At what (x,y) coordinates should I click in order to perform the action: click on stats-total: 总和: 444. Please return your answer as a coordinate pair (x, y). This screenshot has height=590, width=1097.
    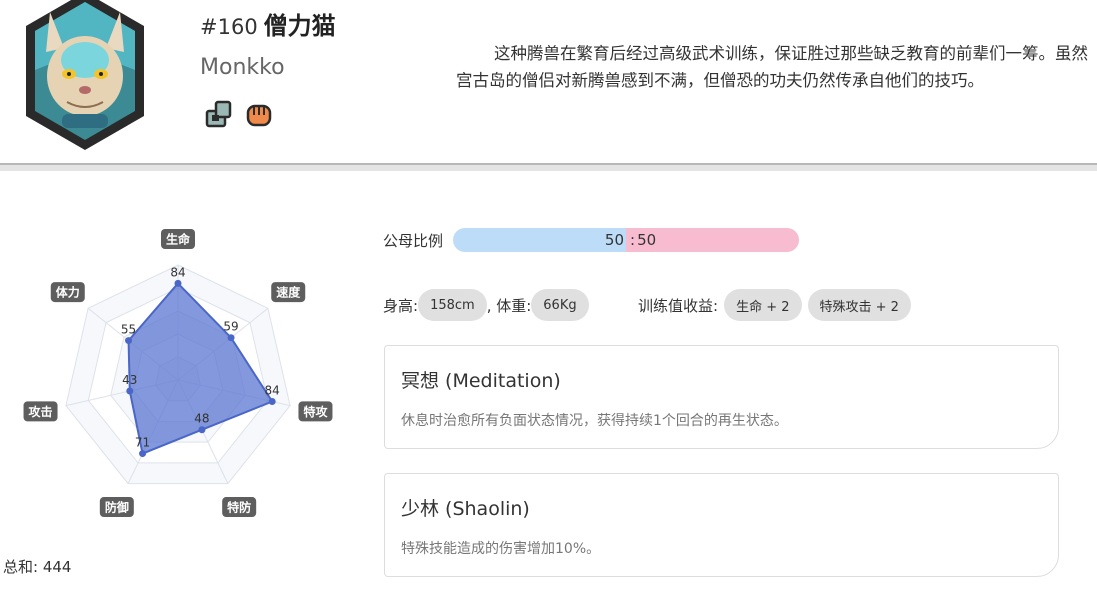
    Looking at the image, I should click on (37, 567).